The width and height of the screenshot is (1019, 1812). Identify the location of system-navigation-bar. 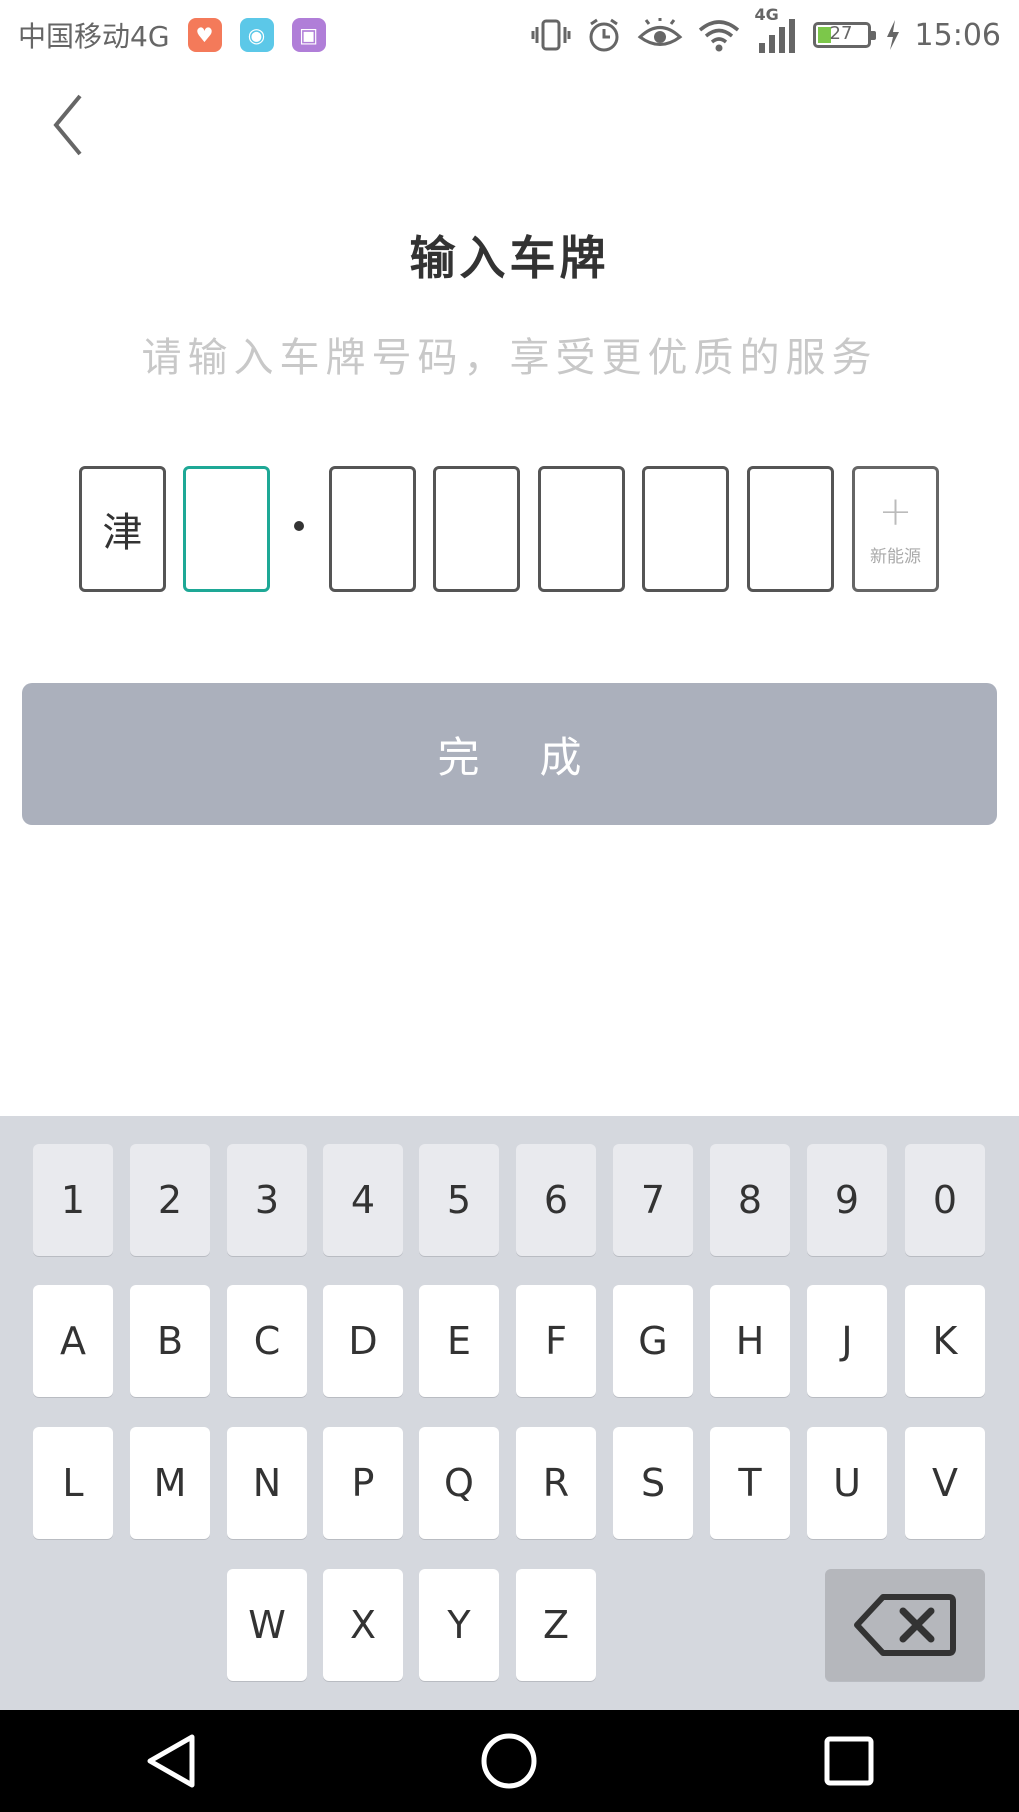
(509, 1761).